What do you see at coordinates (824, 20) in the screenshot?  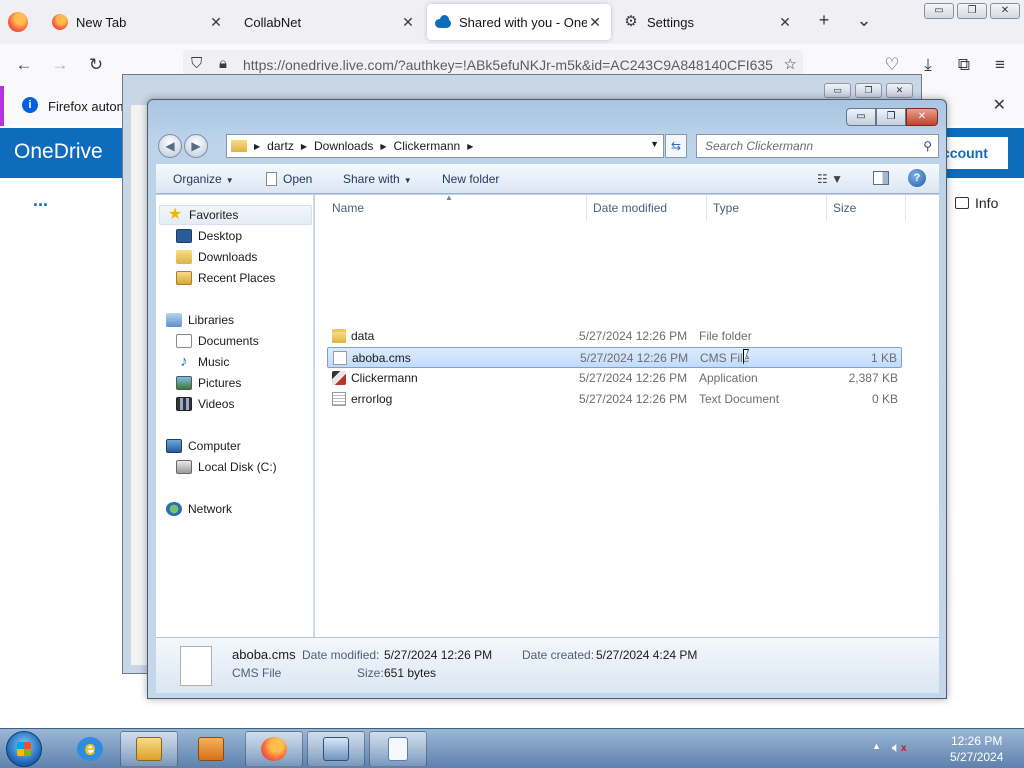 I see `new-tab-plus-icon: +` at bounding box center [824, 20].